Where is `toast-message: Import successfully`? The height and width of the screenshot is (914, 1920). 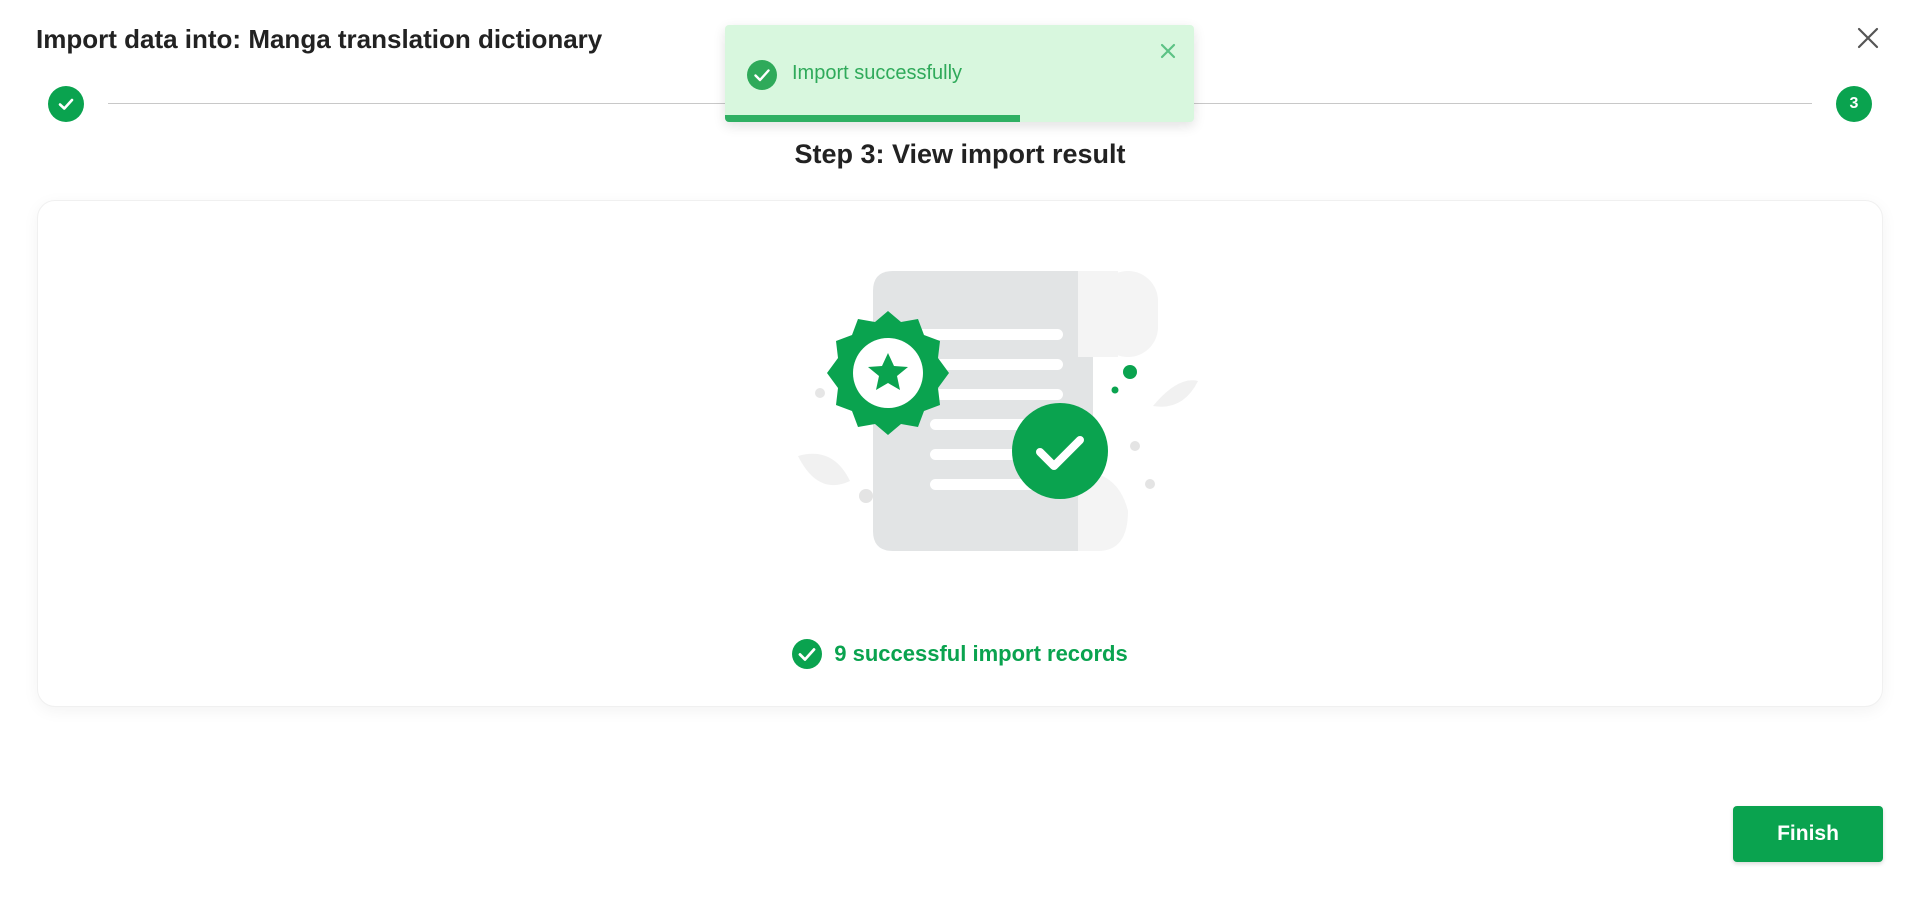
toast-message: Import successfully is located at coordinates (877, 73).